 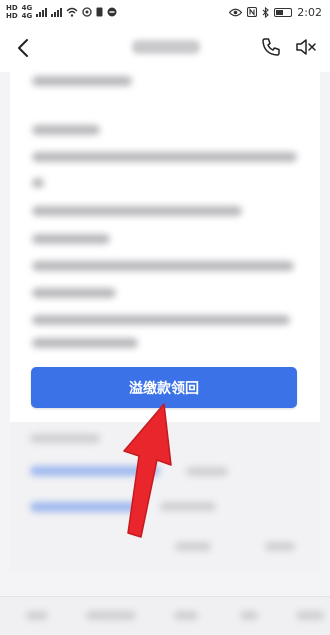 What do you see at coordinates (306, 47) in the screenshot?
I see `mute-icon` at bounding box center [306, 47].